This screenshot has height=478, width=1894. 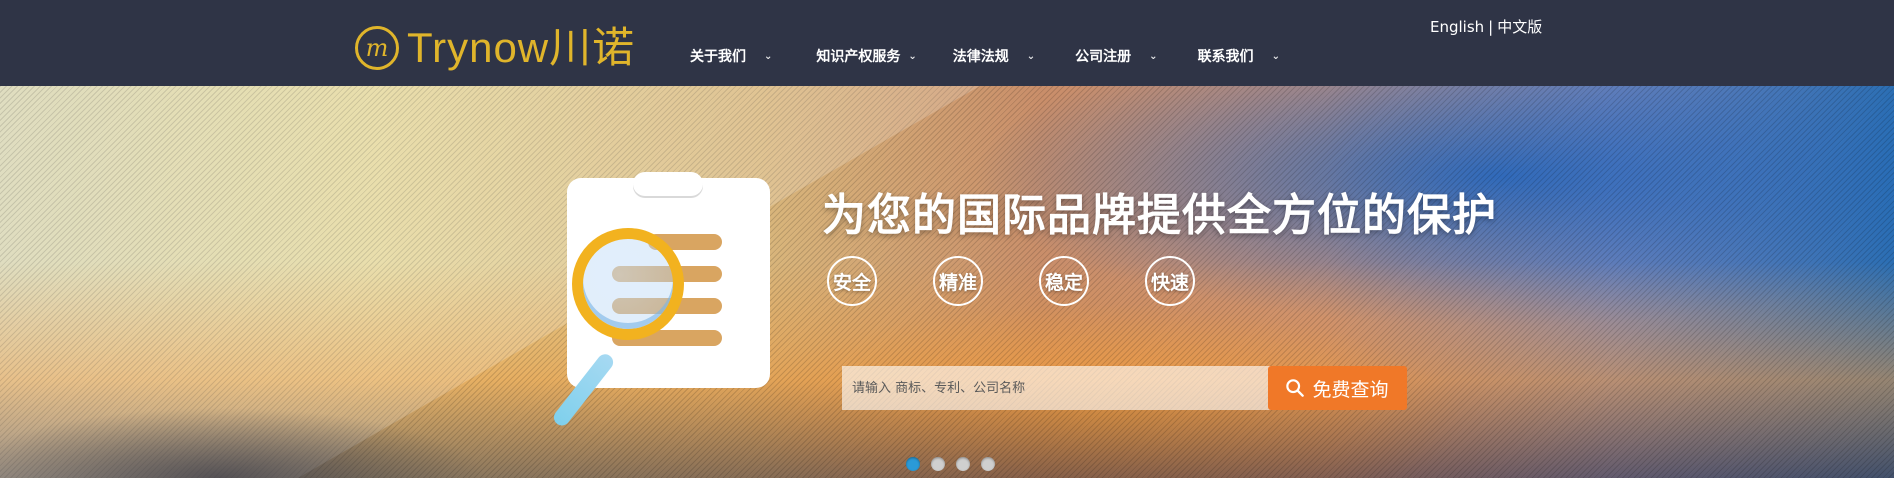 I want to click on nav-item-about: 关于我们 ⌄, so click(x=731, y=56).